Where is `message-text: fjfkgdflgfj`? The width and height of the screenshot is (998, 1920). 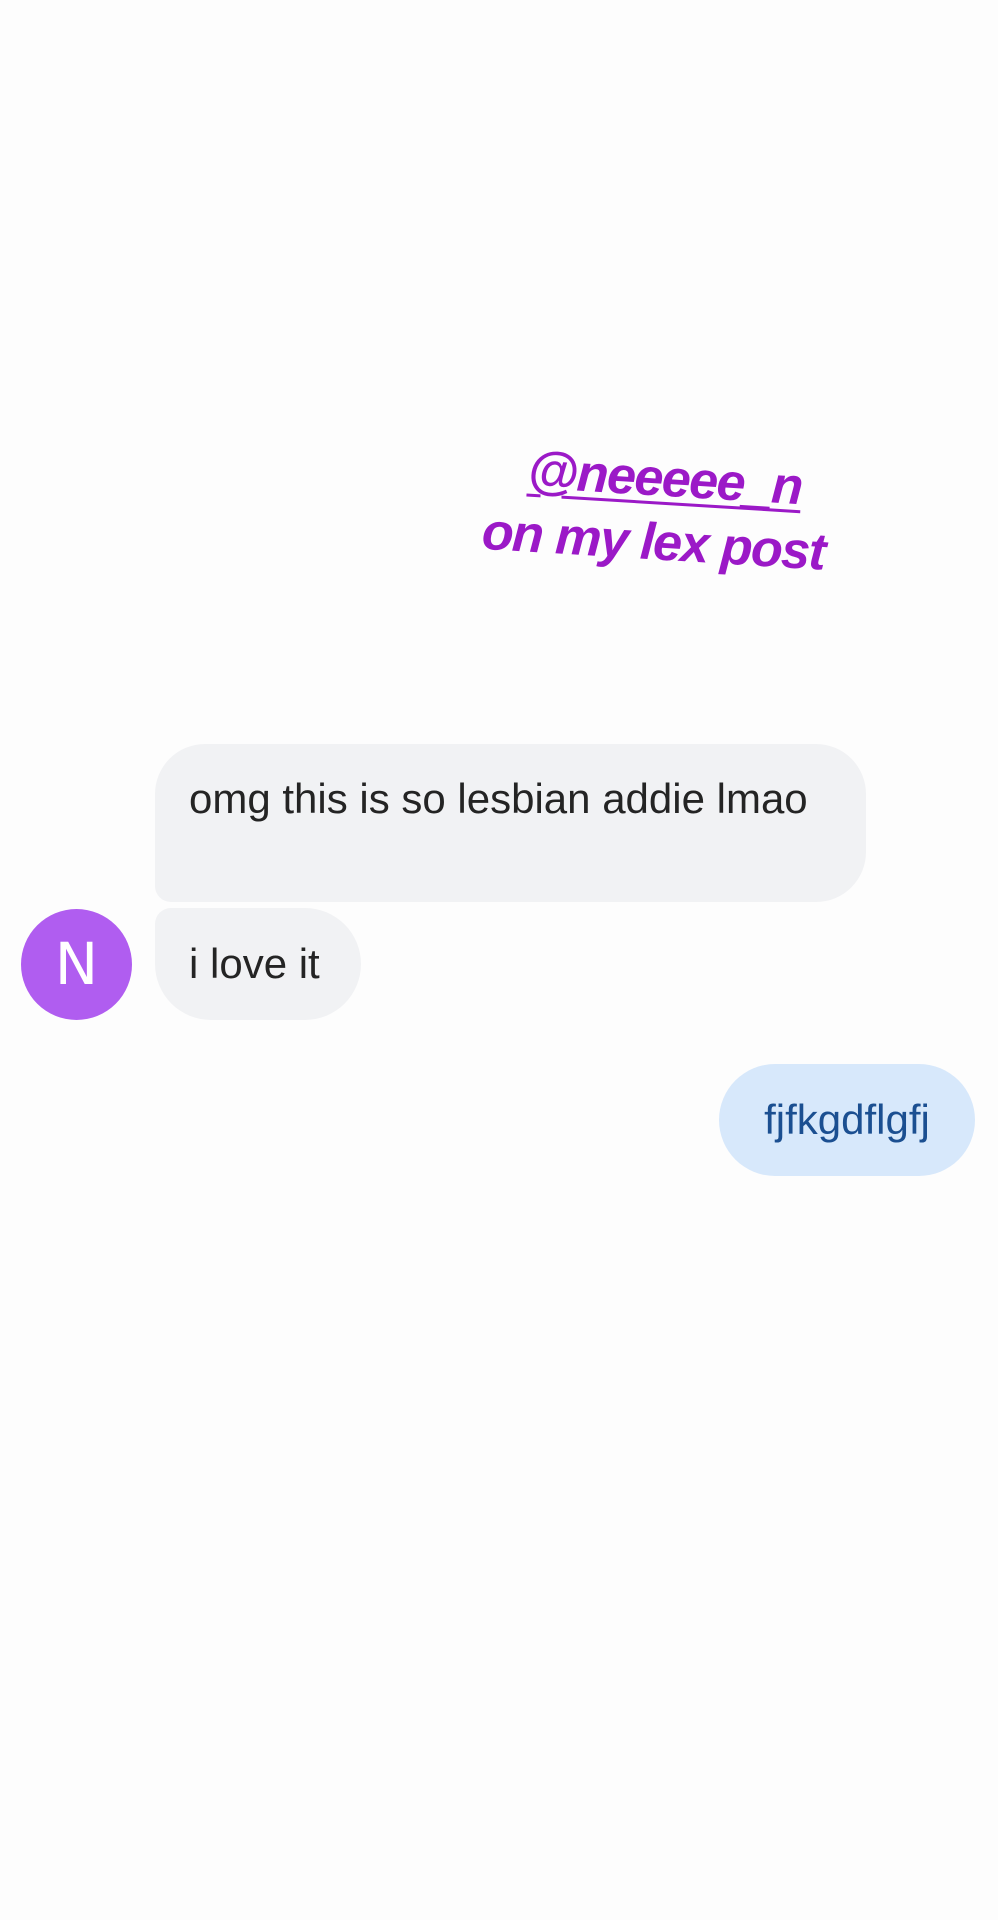
message-text: fjfkgdflgfj is located at coordinates (847, 1119).